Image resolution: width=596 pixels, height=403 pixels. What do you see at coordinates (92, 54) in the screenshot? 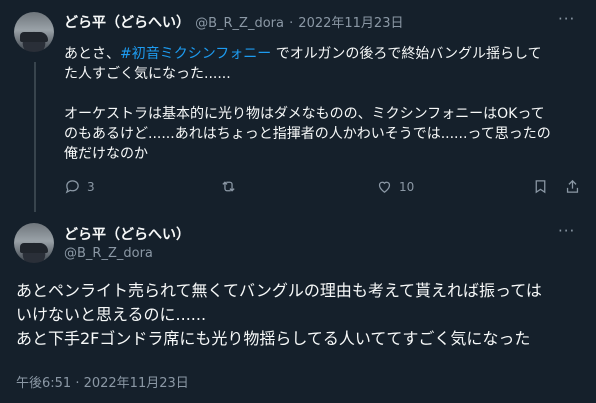
I see `text-prefix: あとさ、` at bounding box center [92, 54].